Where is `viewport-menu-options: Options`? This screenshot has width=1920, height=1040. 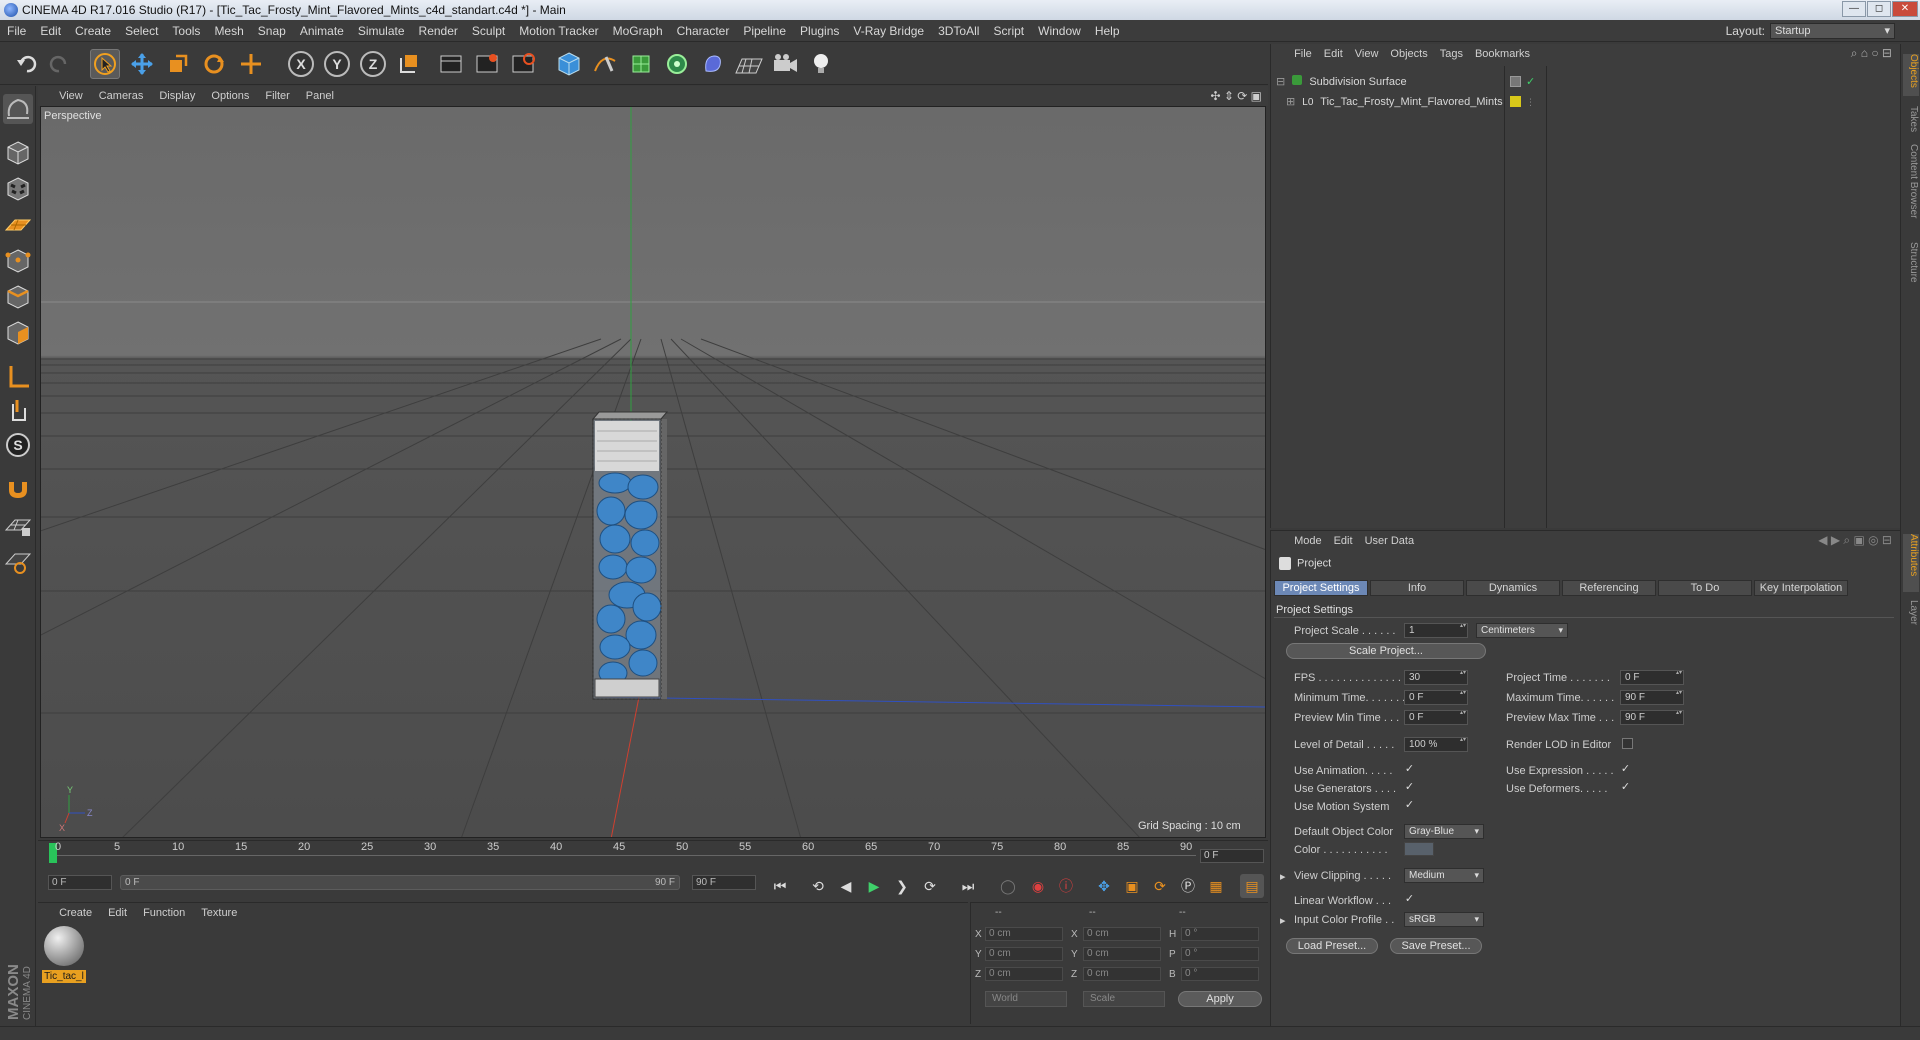
viewport-menu-options: Options is located at coordinates (230, 96).